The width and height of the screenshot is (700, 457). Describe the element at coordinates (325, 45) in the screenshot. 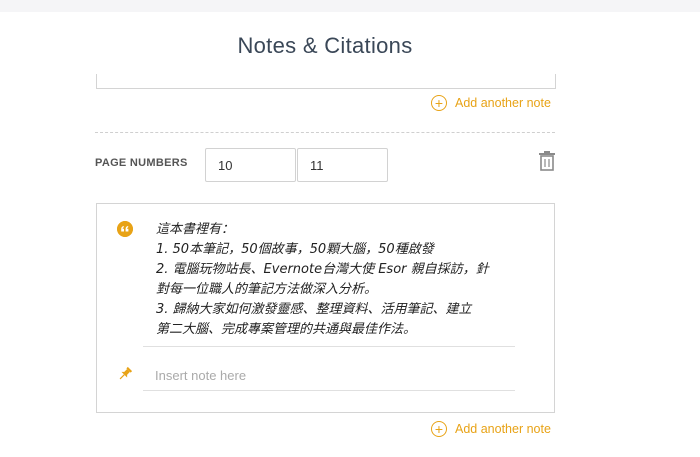

I see `page-title: Notes & Citations` at that location.